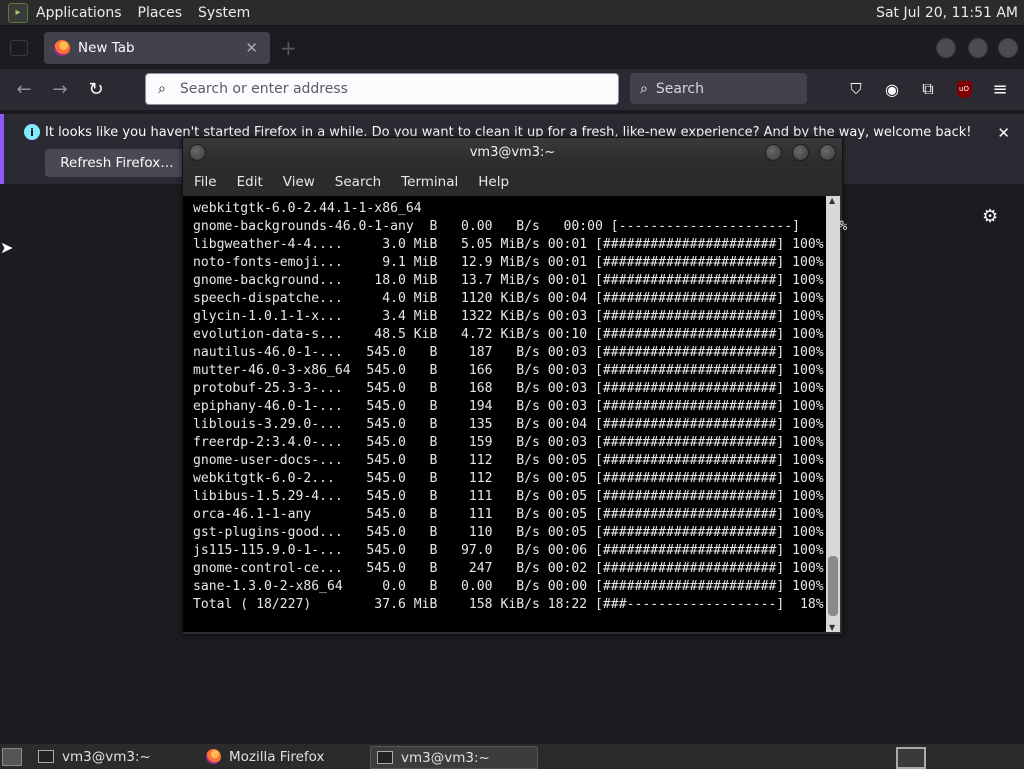 The height and width of the screenshot is (769, 1024). What do you see at coordinates (62, 48) in the screenshot?
I see `firefox-favicon-icon` at bounding box center [62, 48].